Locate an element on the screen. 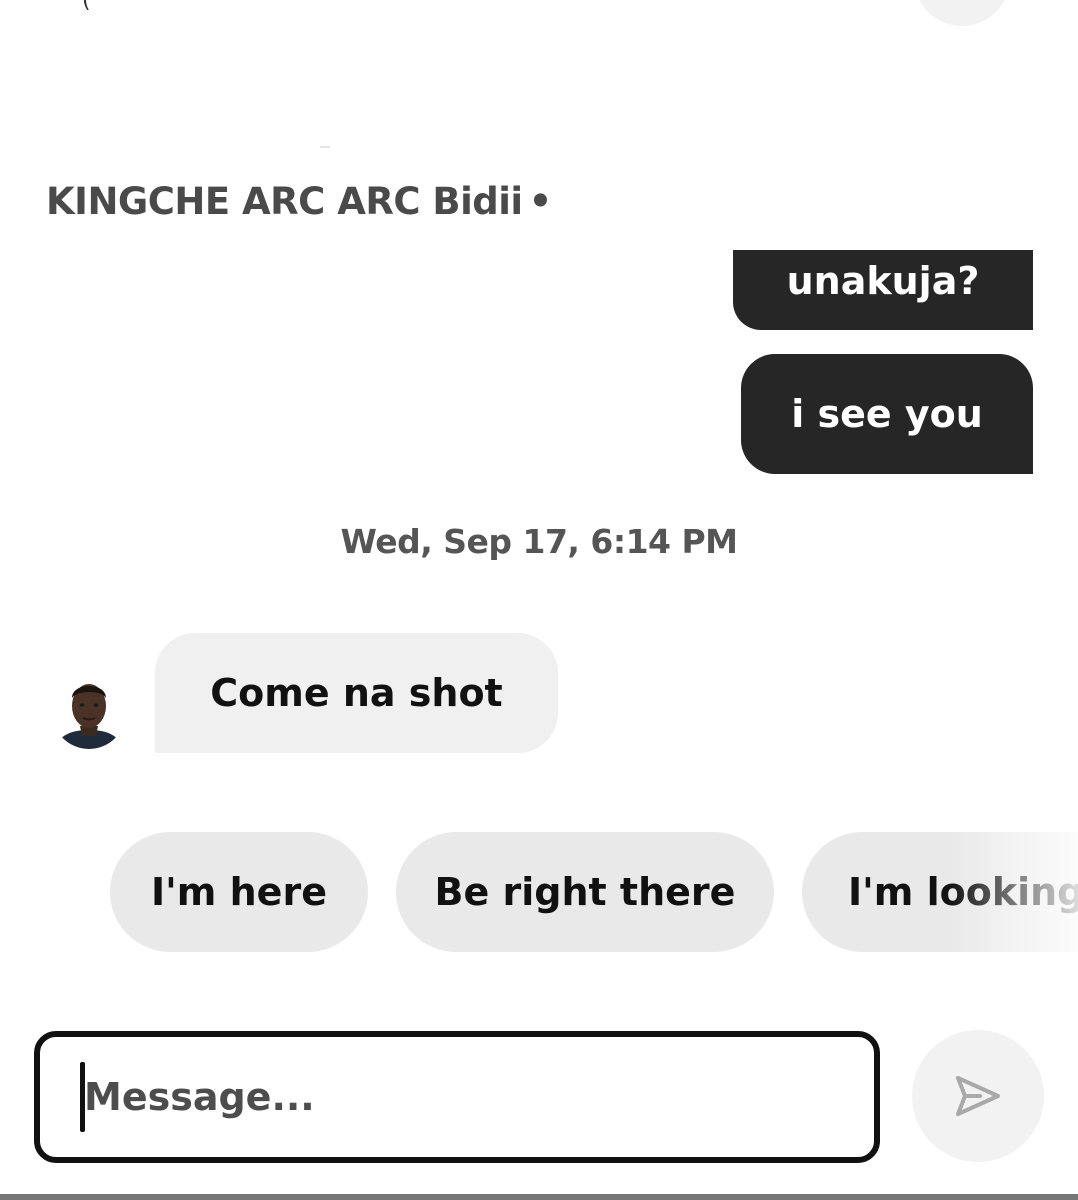 The height and width of the screenshot is (1200, 1078). back-glyph: ( is located at coordinates (86, 6).